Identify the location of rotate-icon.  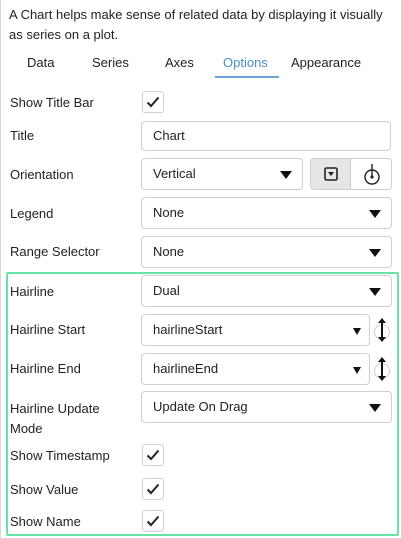
(372, 174).